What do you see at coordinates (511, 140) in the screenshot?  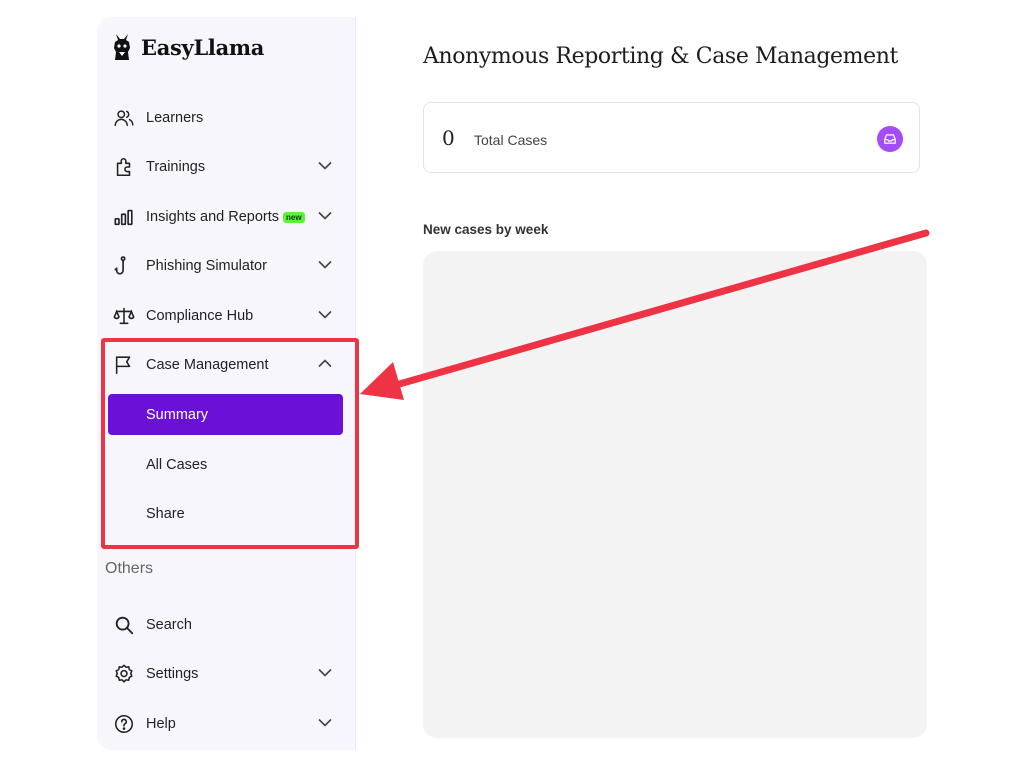 I see `total-cases-label: Total Cases` at bounding box center [511, 140].